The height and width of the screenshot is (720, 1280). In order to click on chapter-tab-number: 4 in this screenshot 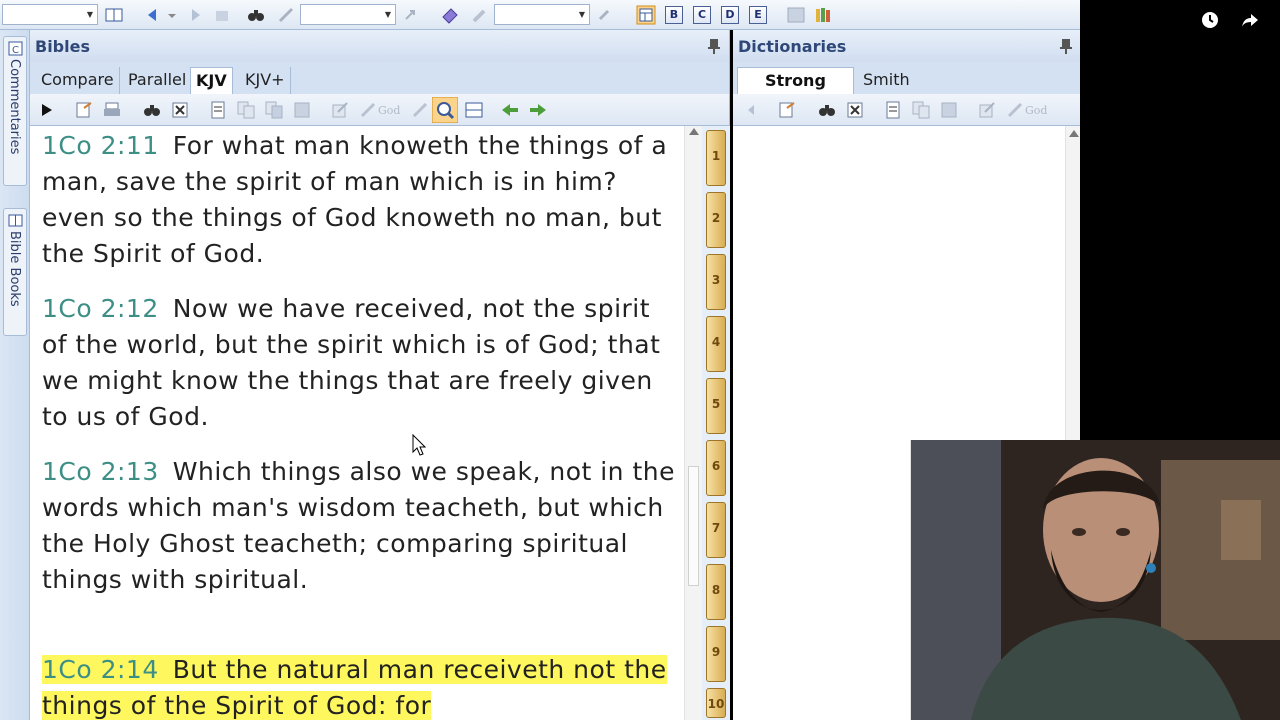, I will do `click(716, 342)`.